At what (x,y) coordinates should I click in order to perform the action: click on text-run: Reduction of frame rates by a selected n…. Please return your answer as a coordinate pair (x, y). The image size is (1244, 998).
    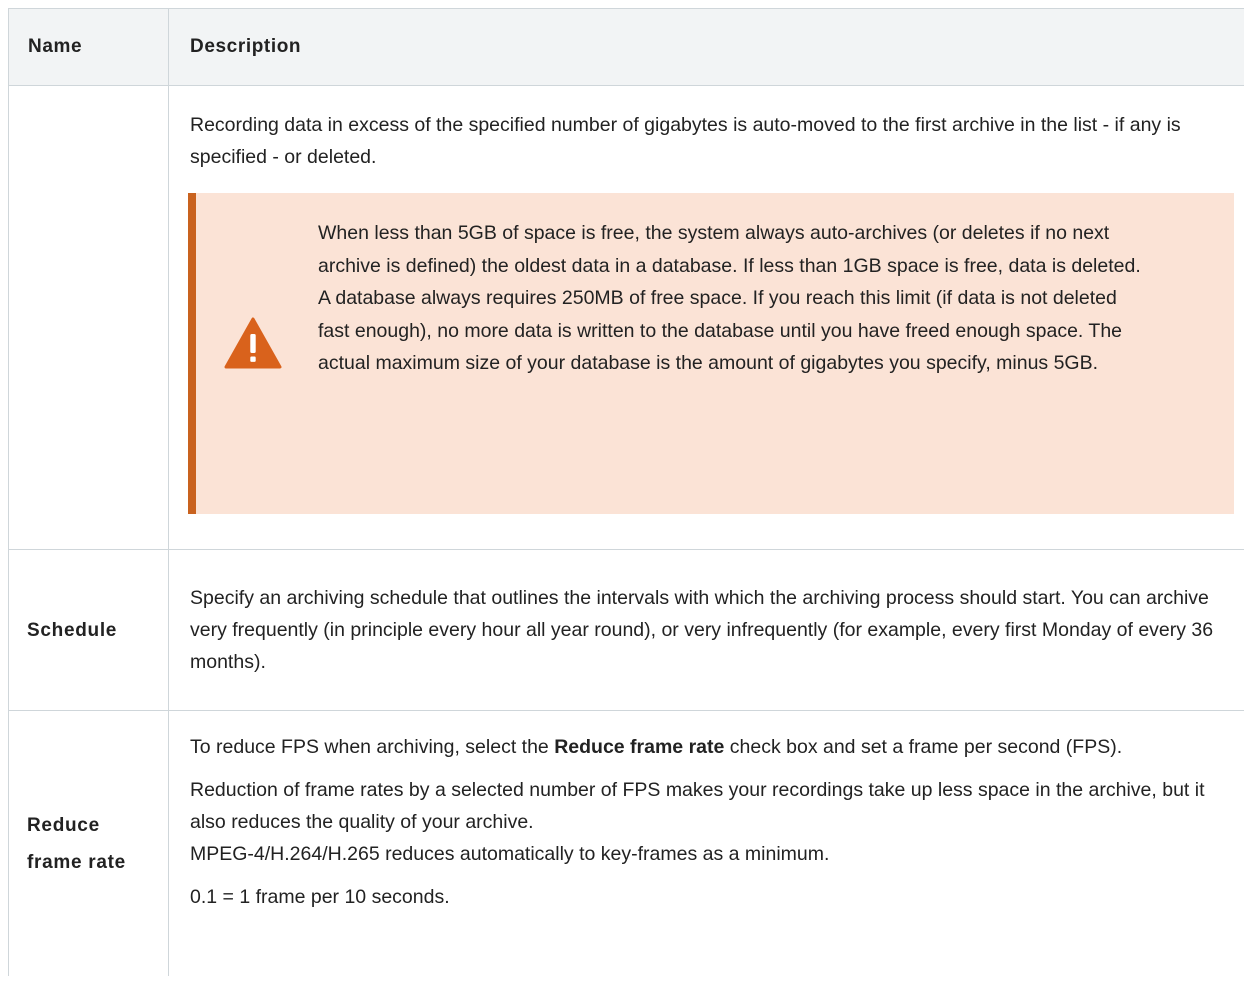
    Looking at the image, I should click on (697, 806).